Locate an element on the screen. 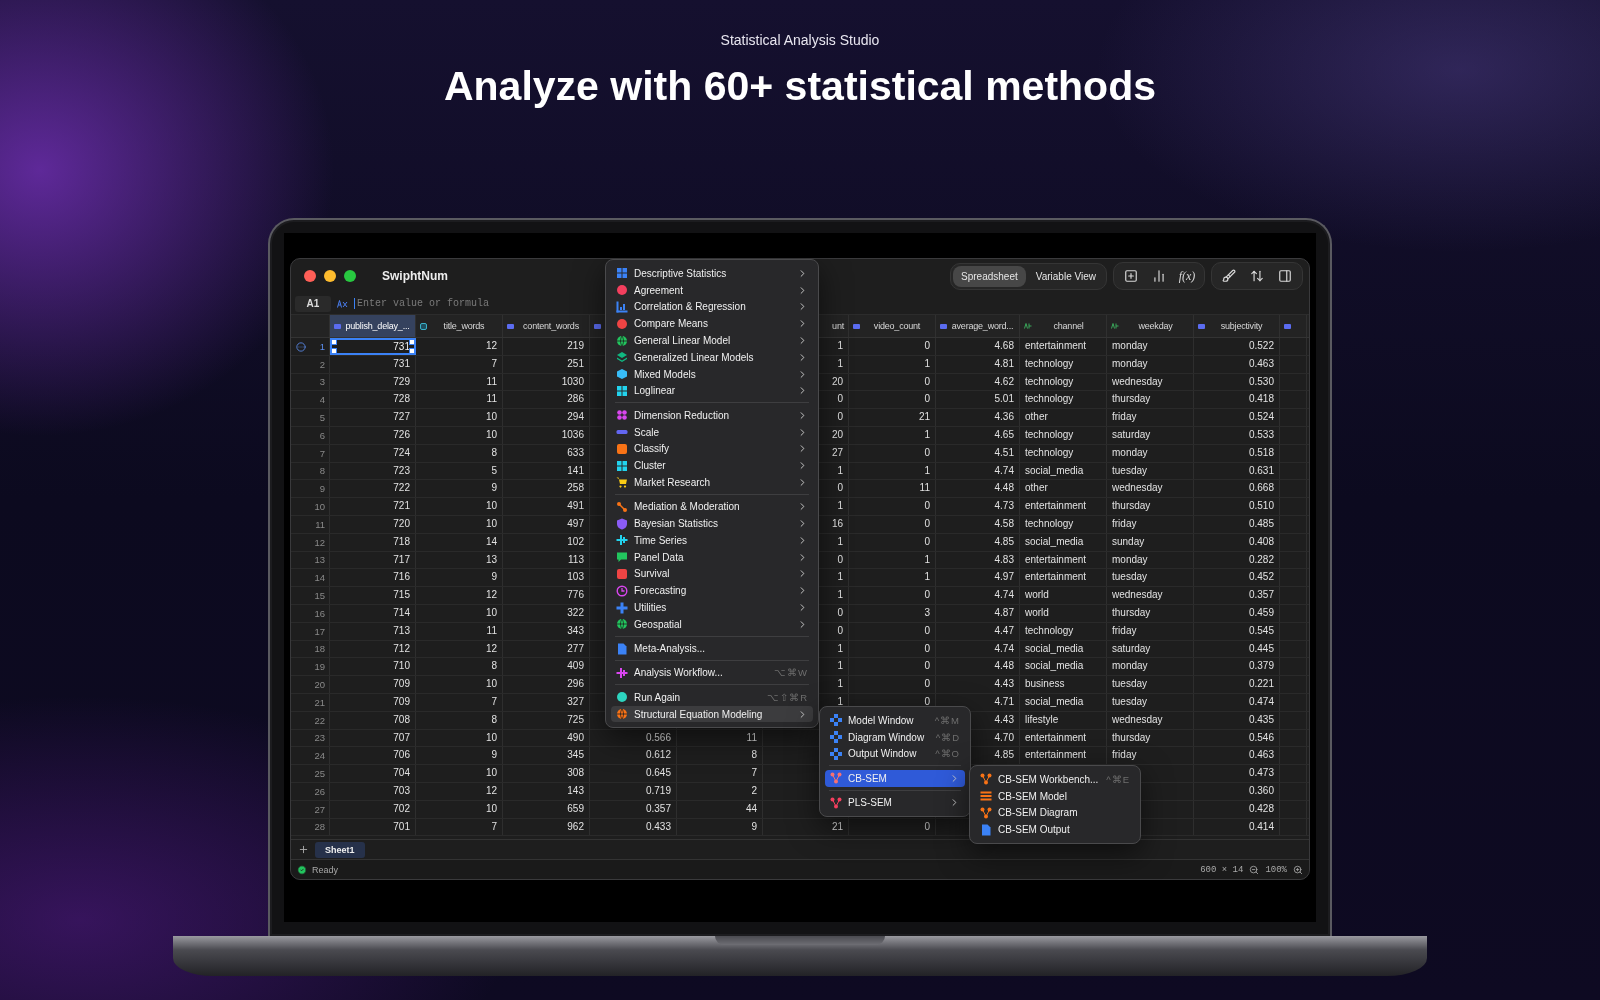 This screenshot has width=1600, height=1000. table-cell: 2 is located at coordinates (720, 791).